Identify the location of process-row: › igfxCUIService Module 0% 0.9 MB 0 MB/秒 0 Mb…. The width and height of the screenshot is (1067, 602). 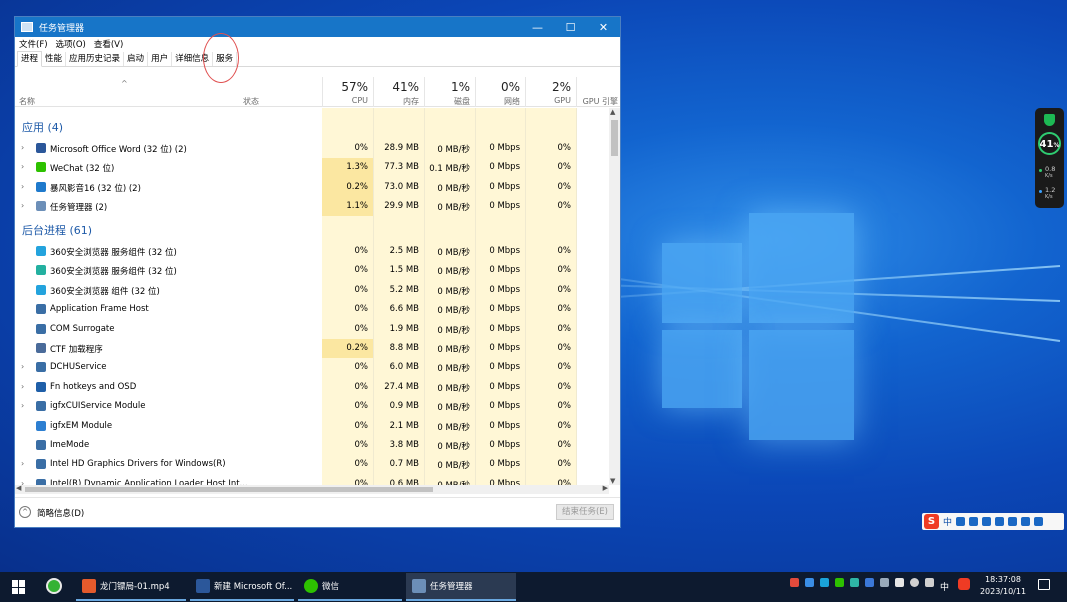
(311, 406).